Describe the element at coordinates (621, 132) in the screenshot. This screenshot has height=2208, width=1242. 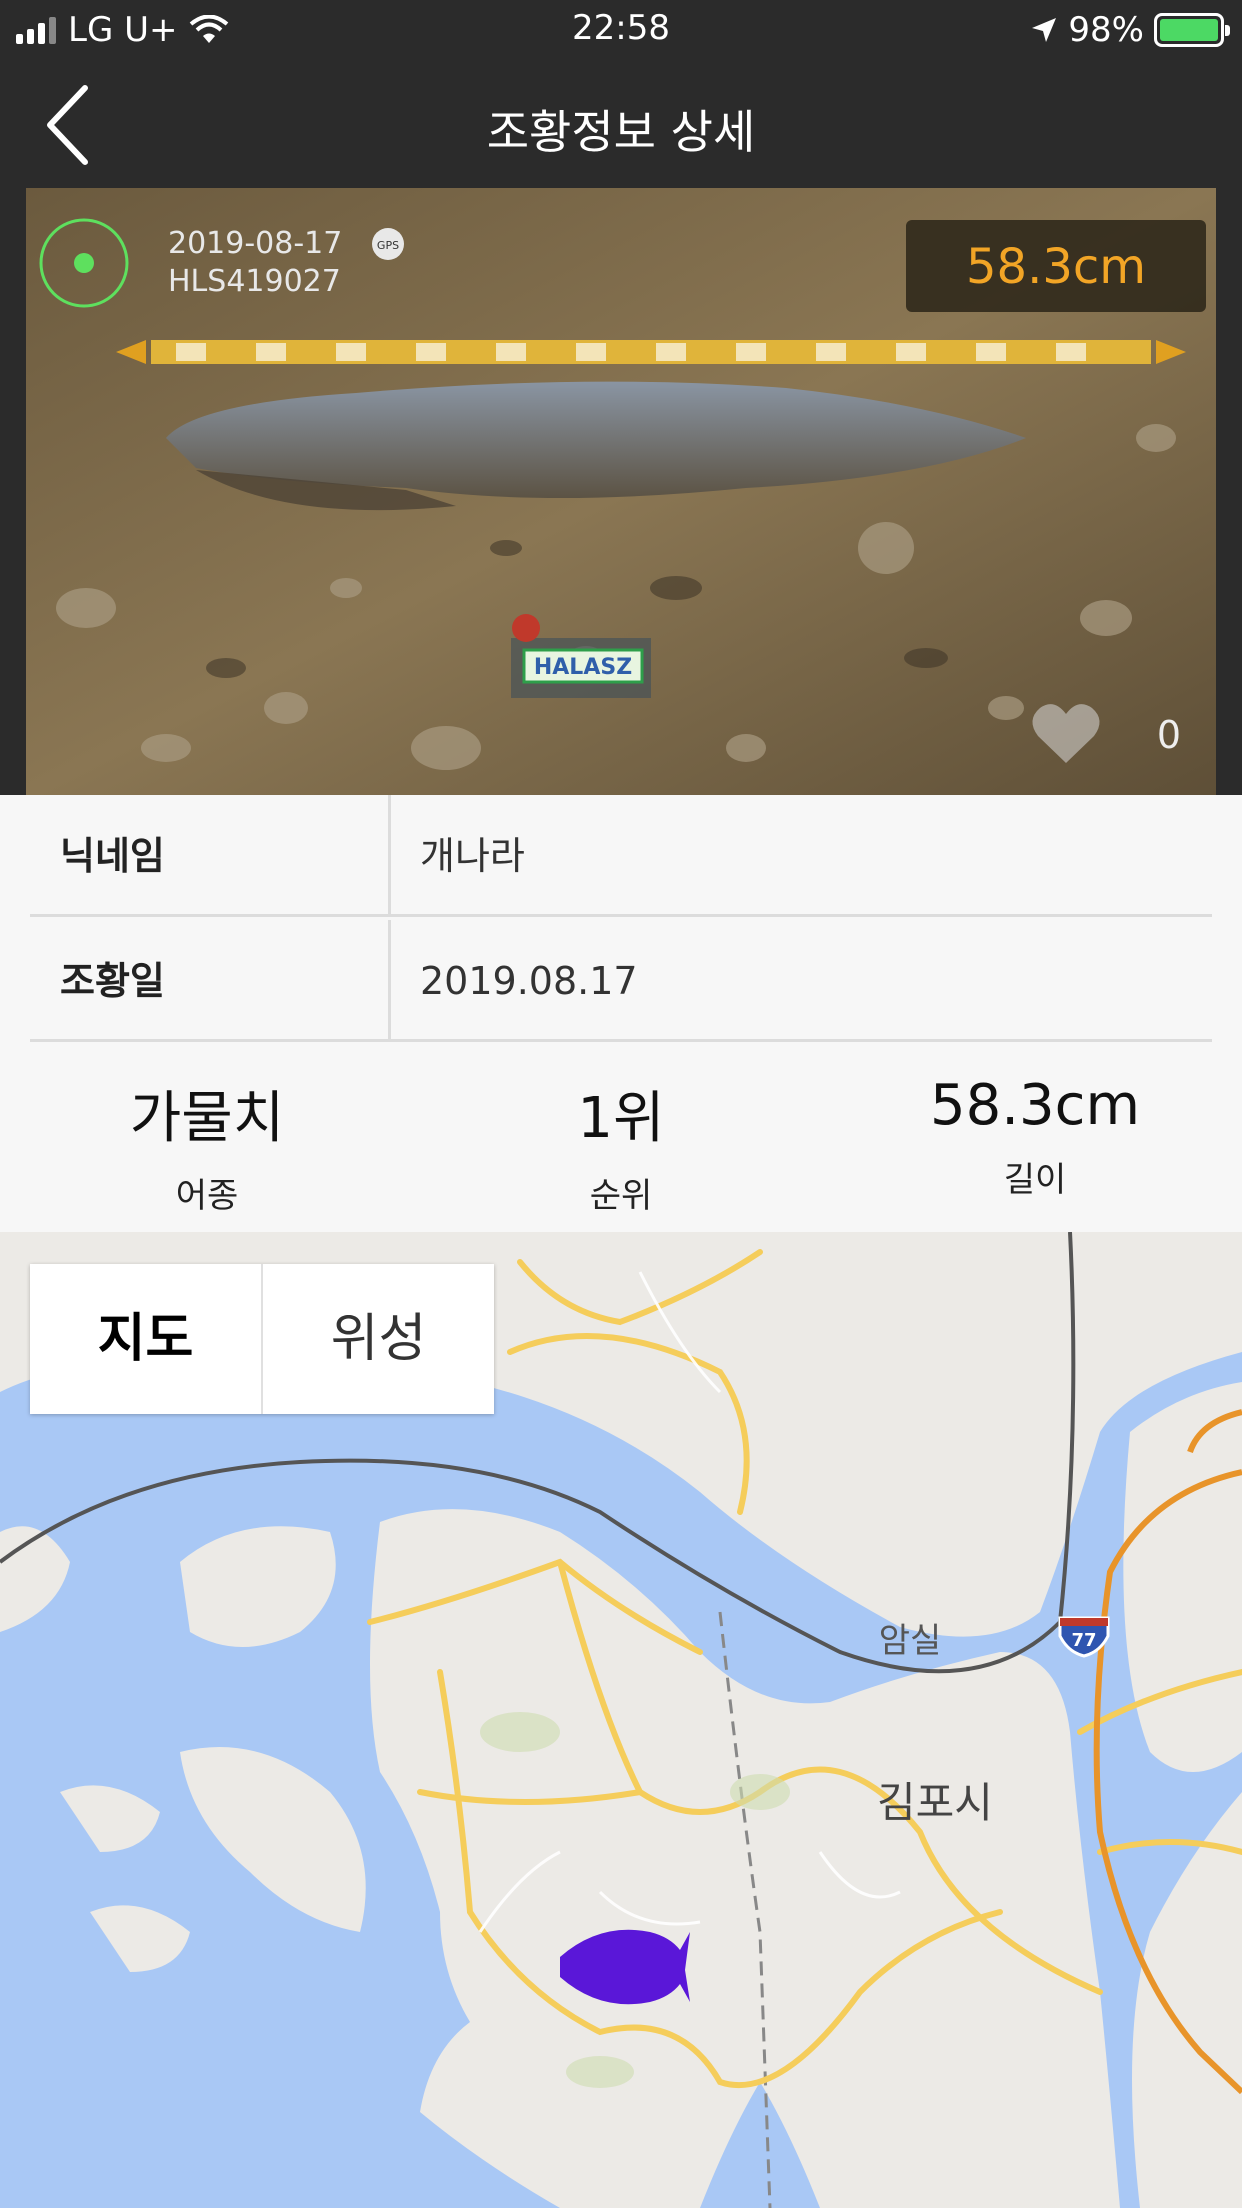
I see `page-title: 조황정보 상세` at that location.